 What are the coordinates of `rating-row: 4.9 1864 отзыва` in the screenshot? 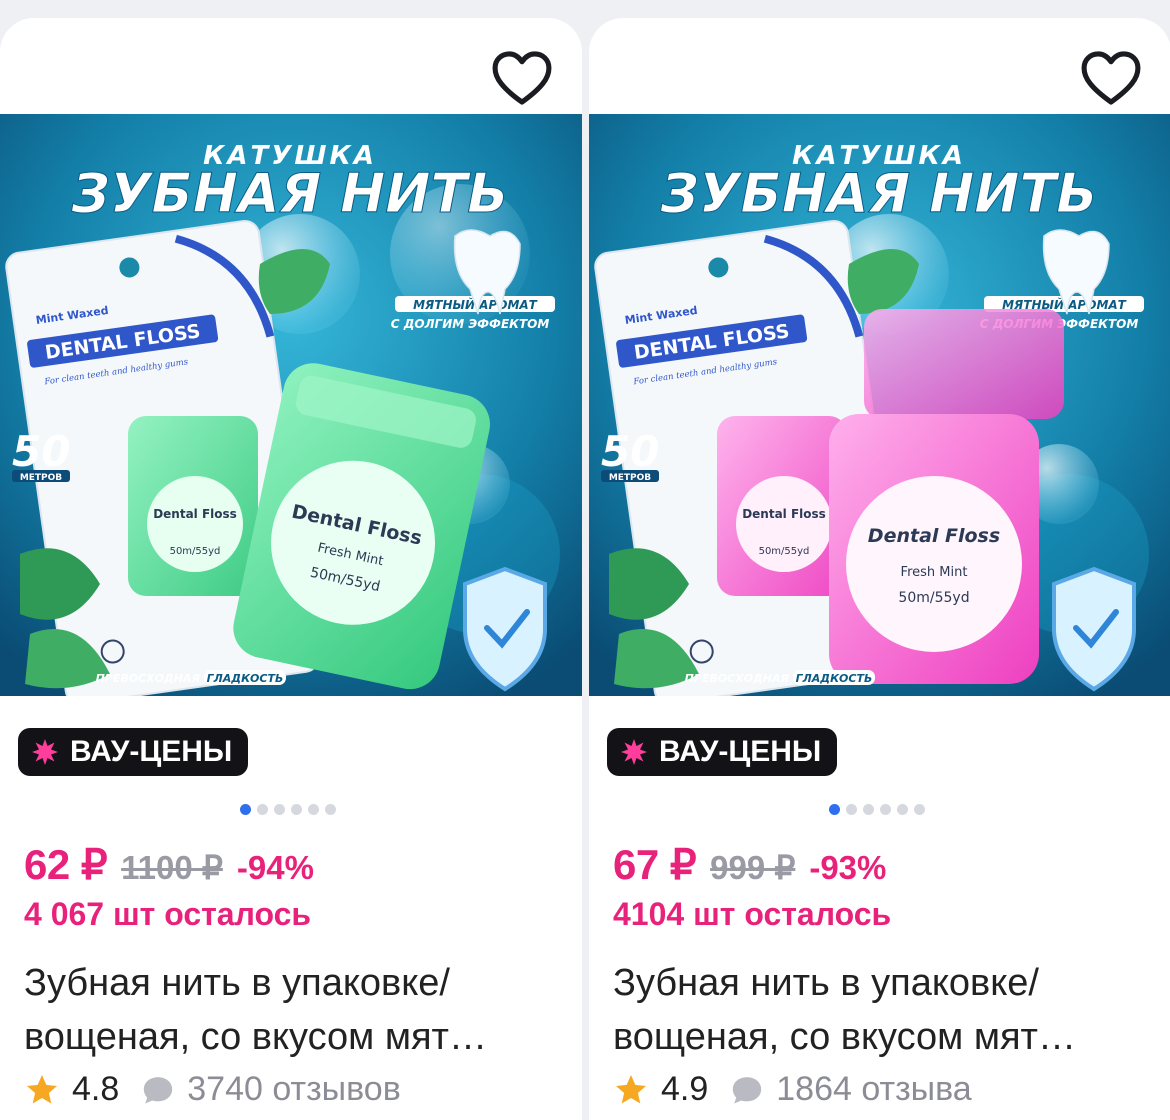 It's located at (792, 1089).